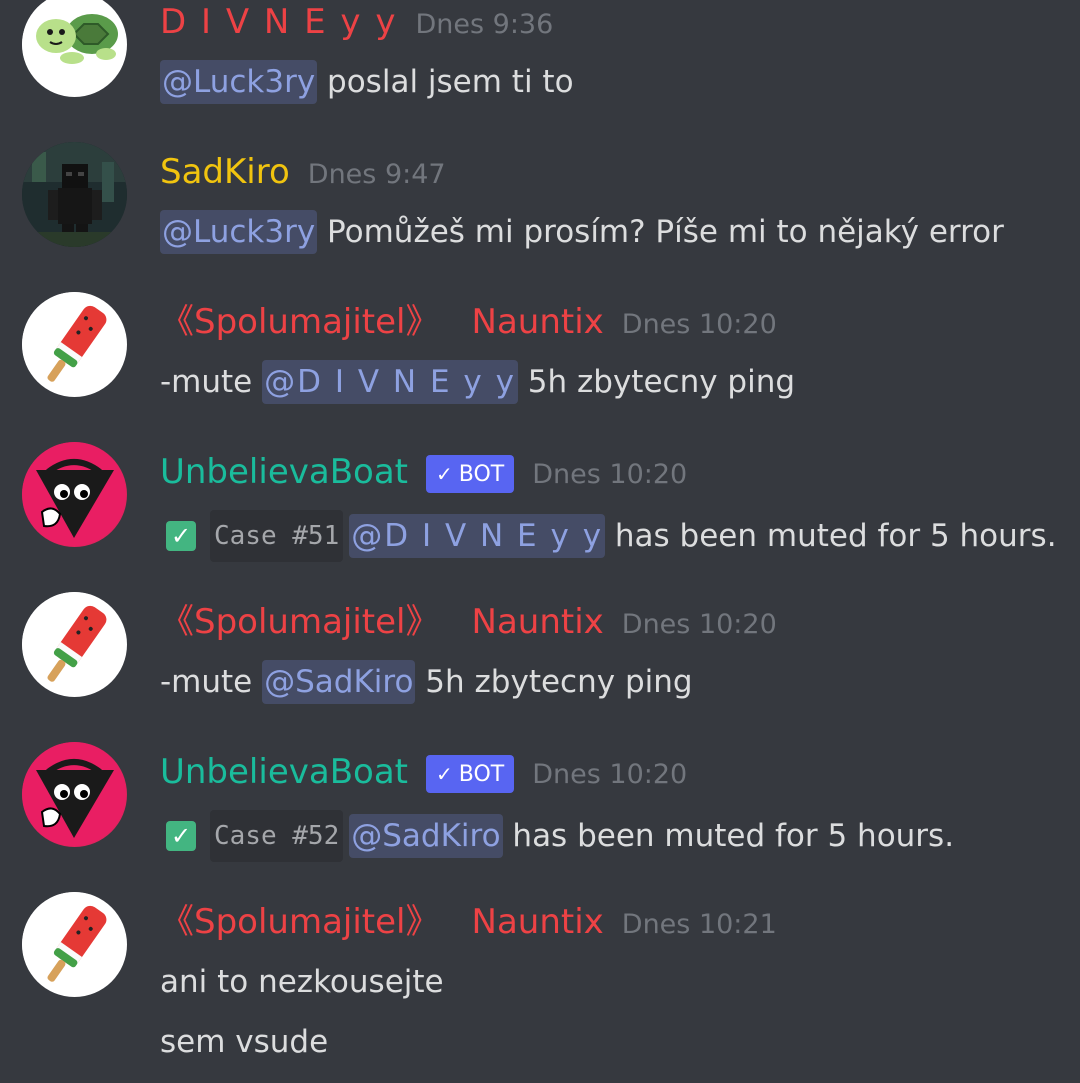 Image resolution: width=1080 pixels, height=1083 pixels. What do you see at coordinates (74, 194) in the screenshot?
I see `minecraft-skin-avatar-icon` at bounding box center [74, 194].